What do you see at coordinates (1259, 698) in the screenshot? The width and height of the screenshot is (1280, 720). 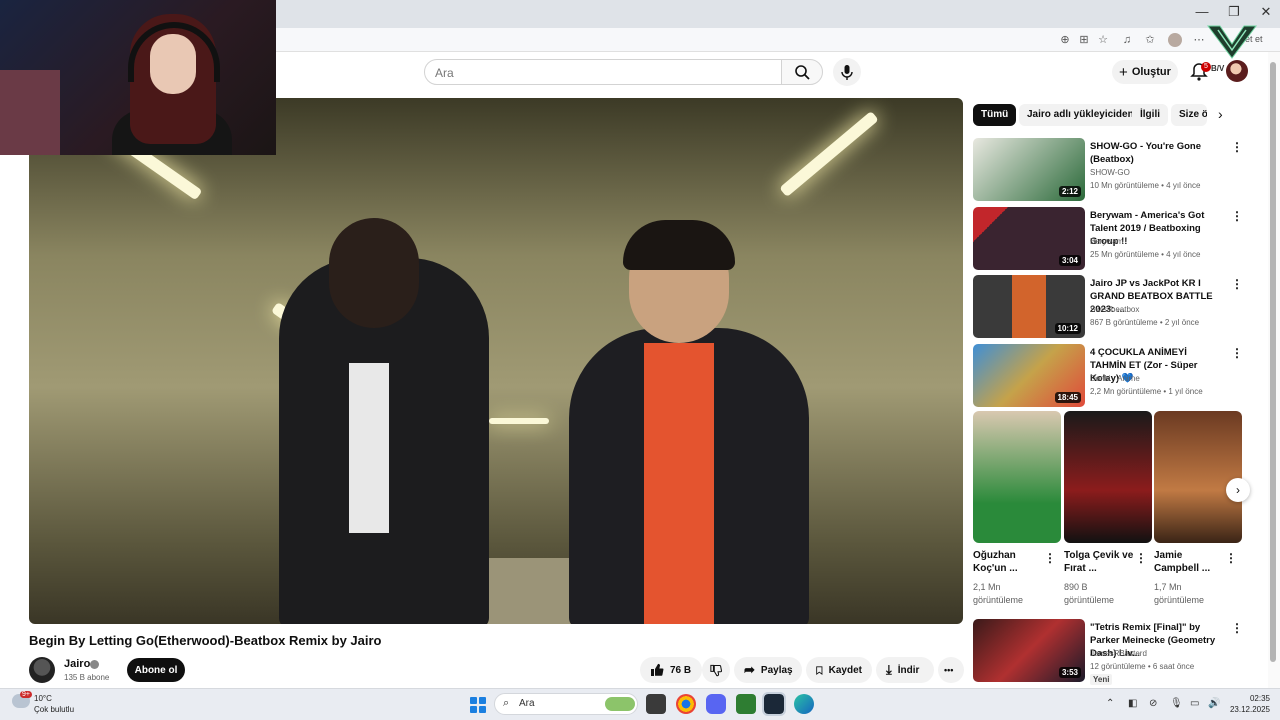 I see `clock-time: 02:35` at bounding box center [1259, 698].